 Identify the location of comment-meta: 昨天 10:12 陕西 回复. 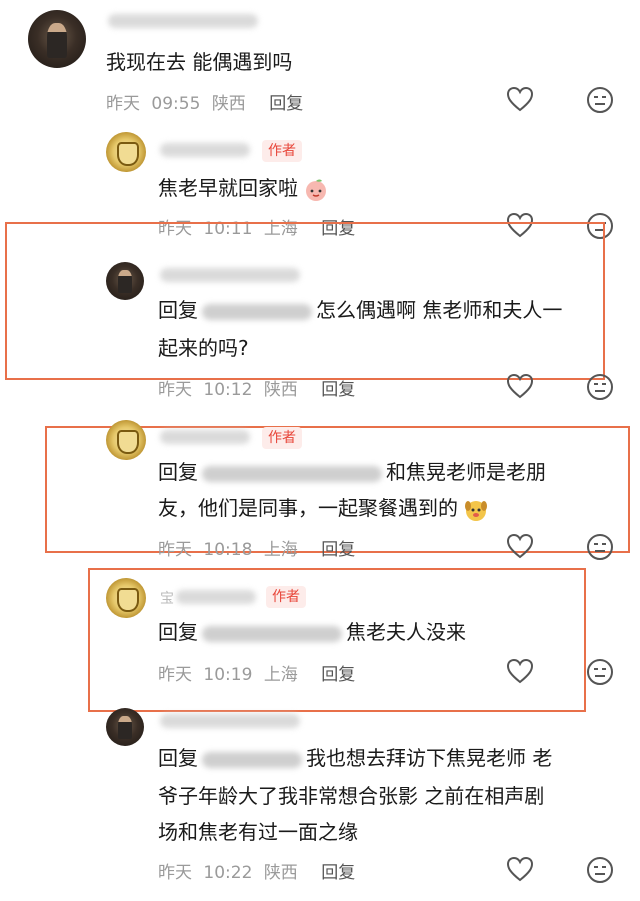
(259, 387).